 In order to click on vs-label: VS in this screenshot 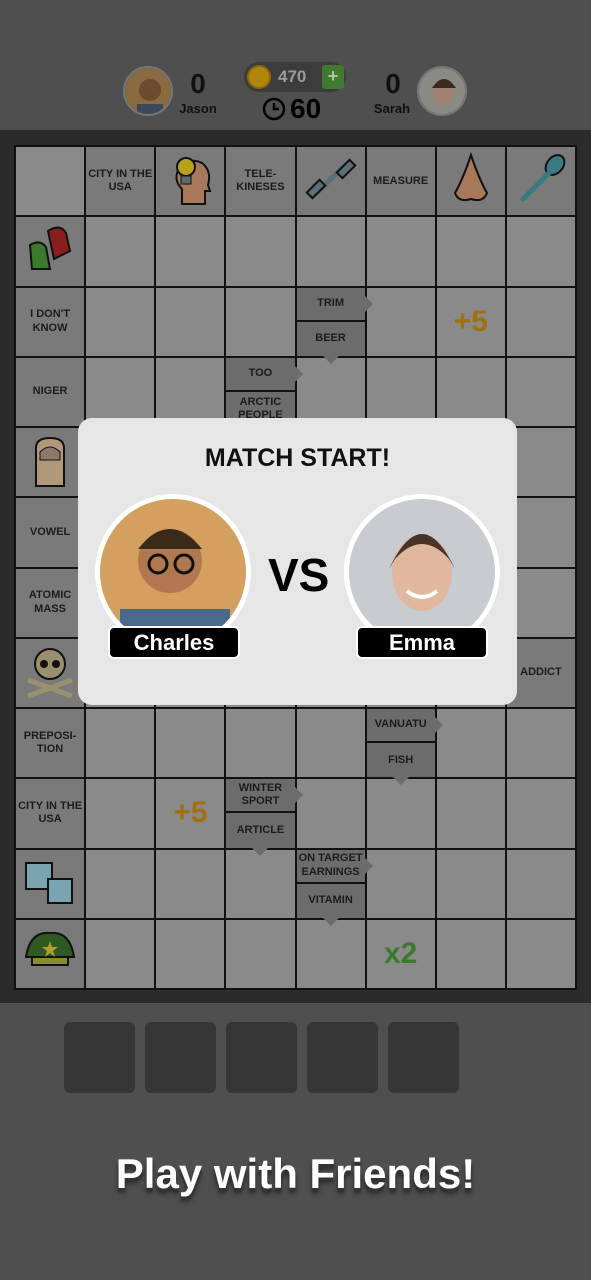, I will do `click(299, 575)`.